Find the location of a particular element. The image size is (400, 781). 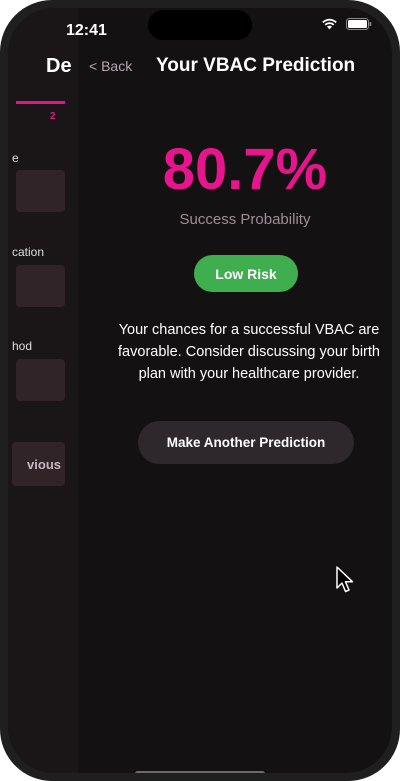

wifi-icon is located at coordinates (329, 24).